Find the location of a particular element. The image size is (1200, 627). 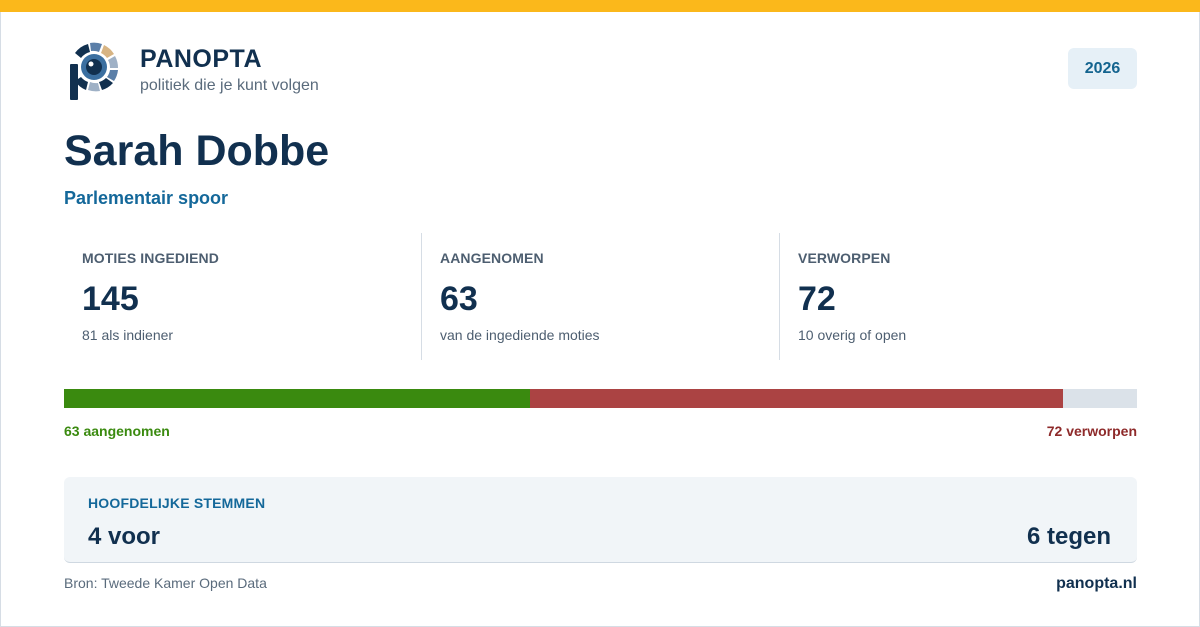

stat-value: 63 is located at coordinates (459, 299).